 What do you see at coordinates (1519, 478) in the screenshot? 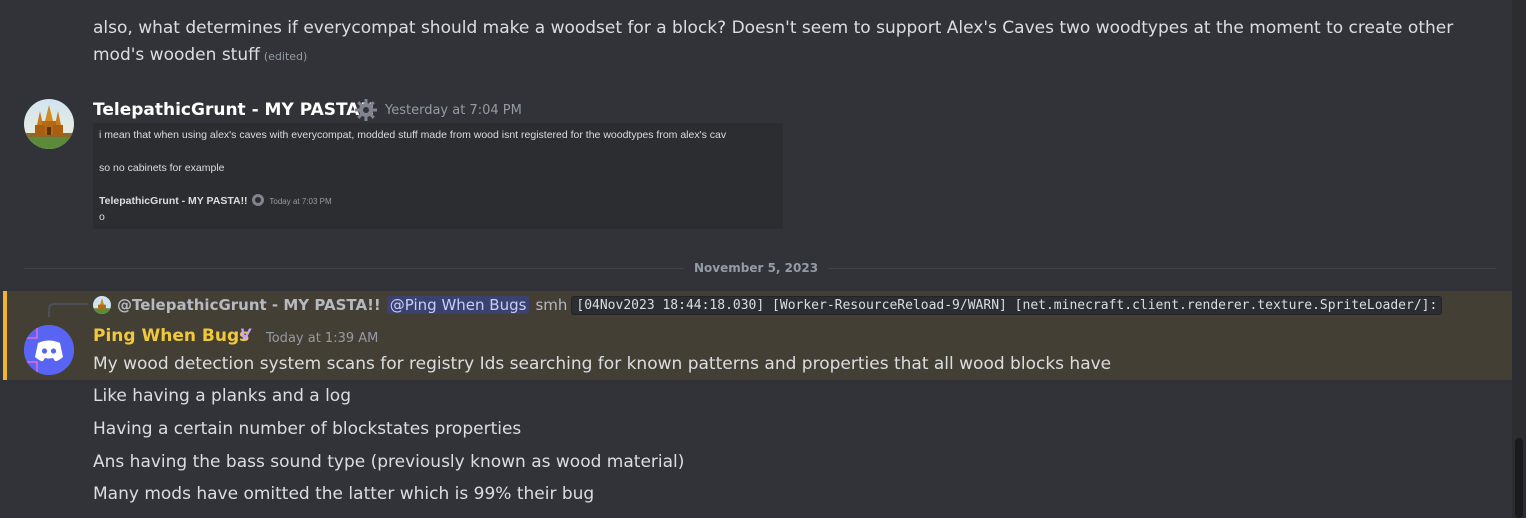
I see `scrollbar-thumb` at bounding box center [1519, 478].